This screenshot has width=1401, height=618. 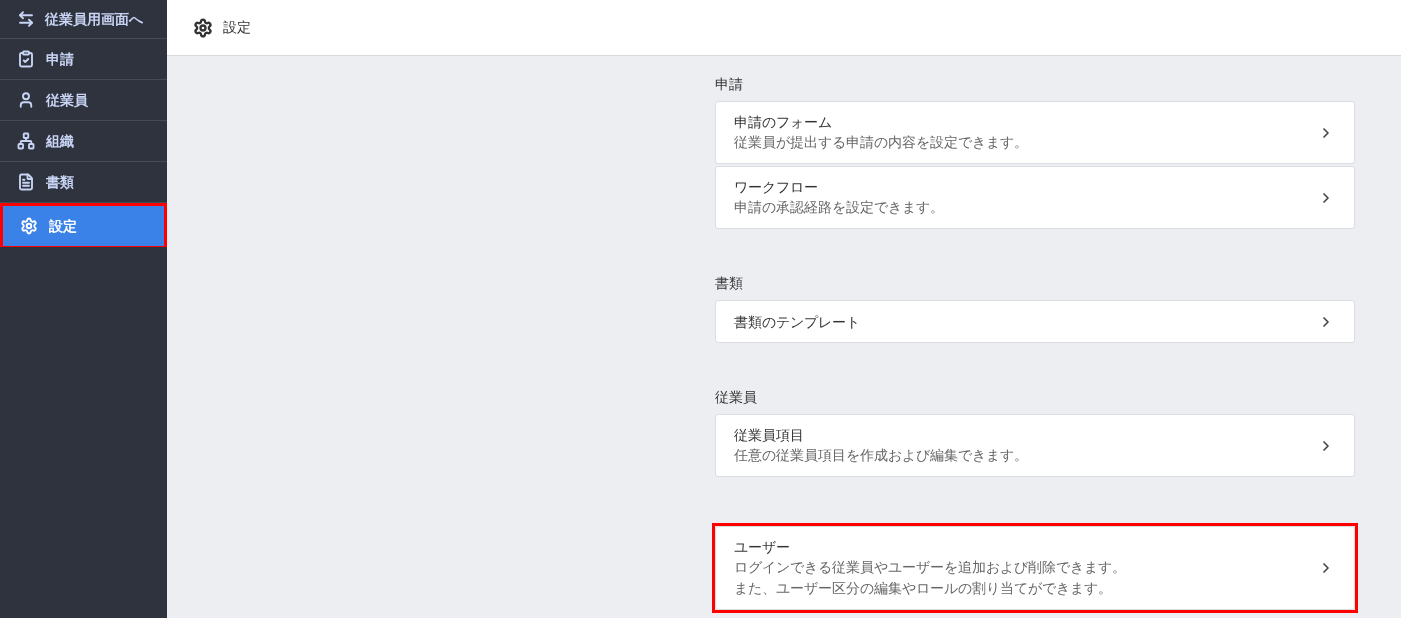 What do you see at coordinates (83, 59) in the screenshot?
I see `sidebar-item: 申請` at bounding box center [83, 59].